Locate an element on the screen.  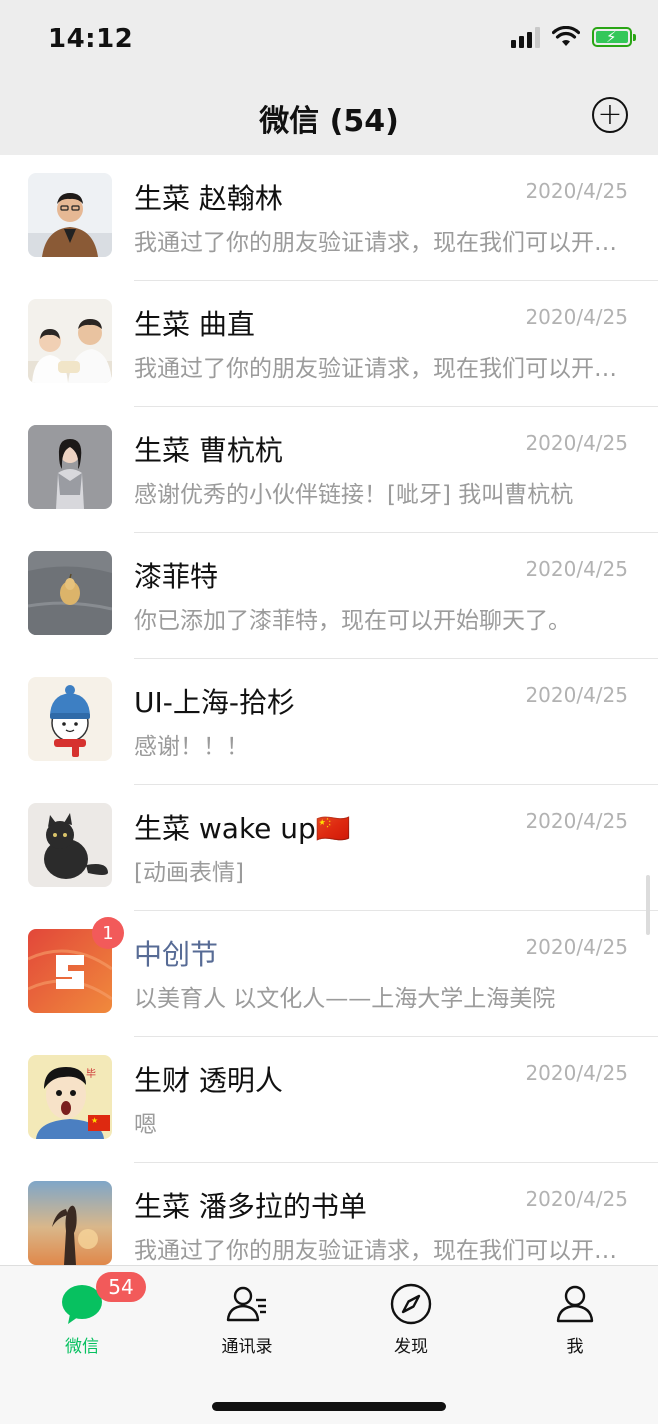
tab-label: 通讯录 is located at coordinates (247, 1347).